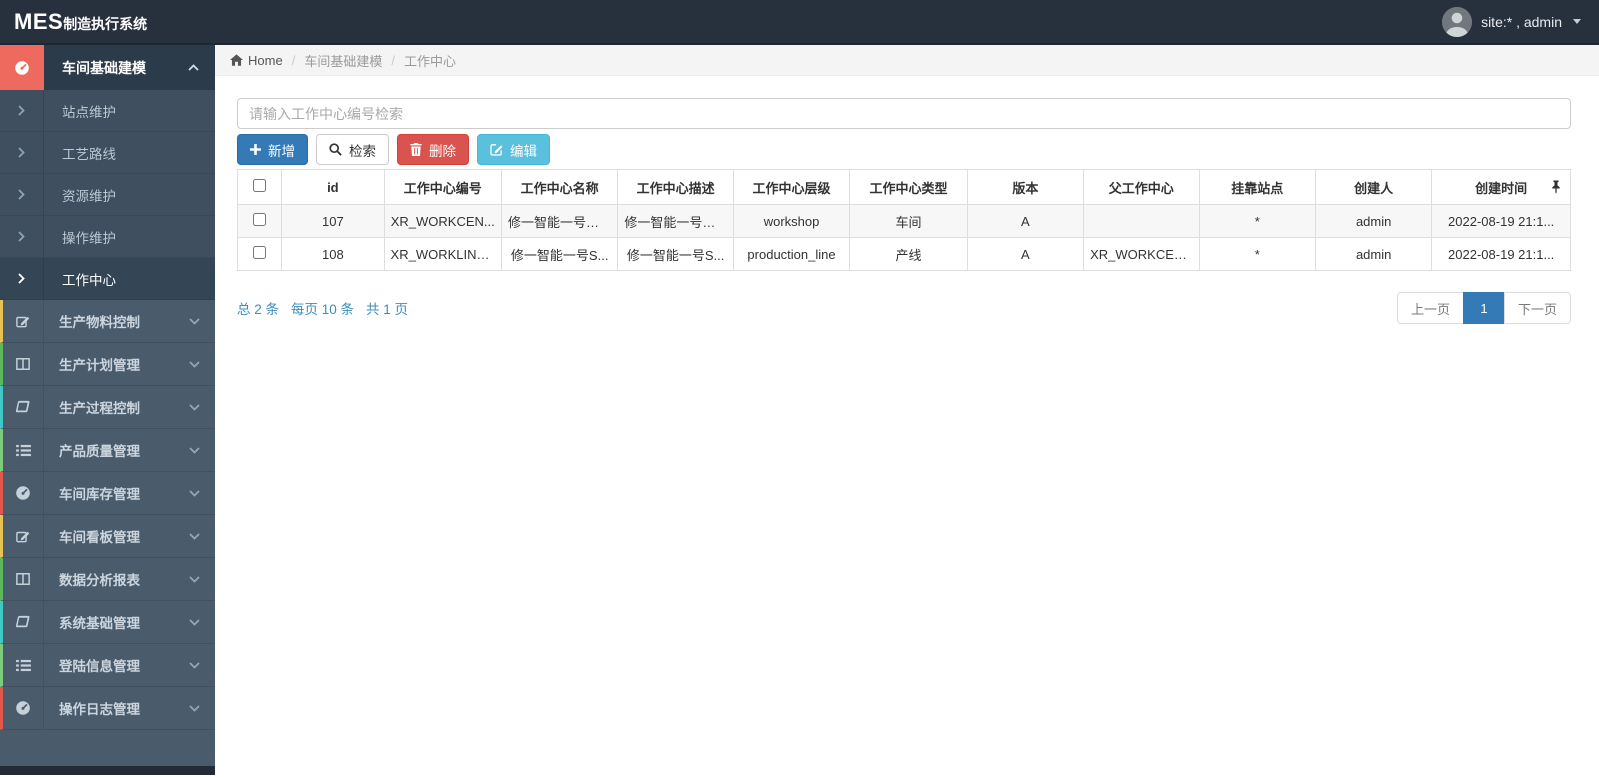 Image resolution: width=1599 pixels, height=777 pixels. I want to click on edit-button: 编辑, so click(513, 149).